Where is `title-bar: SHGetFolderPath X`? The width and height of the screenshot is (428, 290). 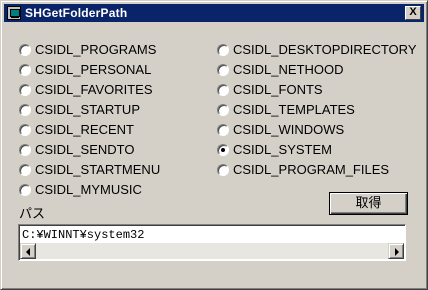
title-bar: SHGetFolderPath X is located at coordinates (214, 13).